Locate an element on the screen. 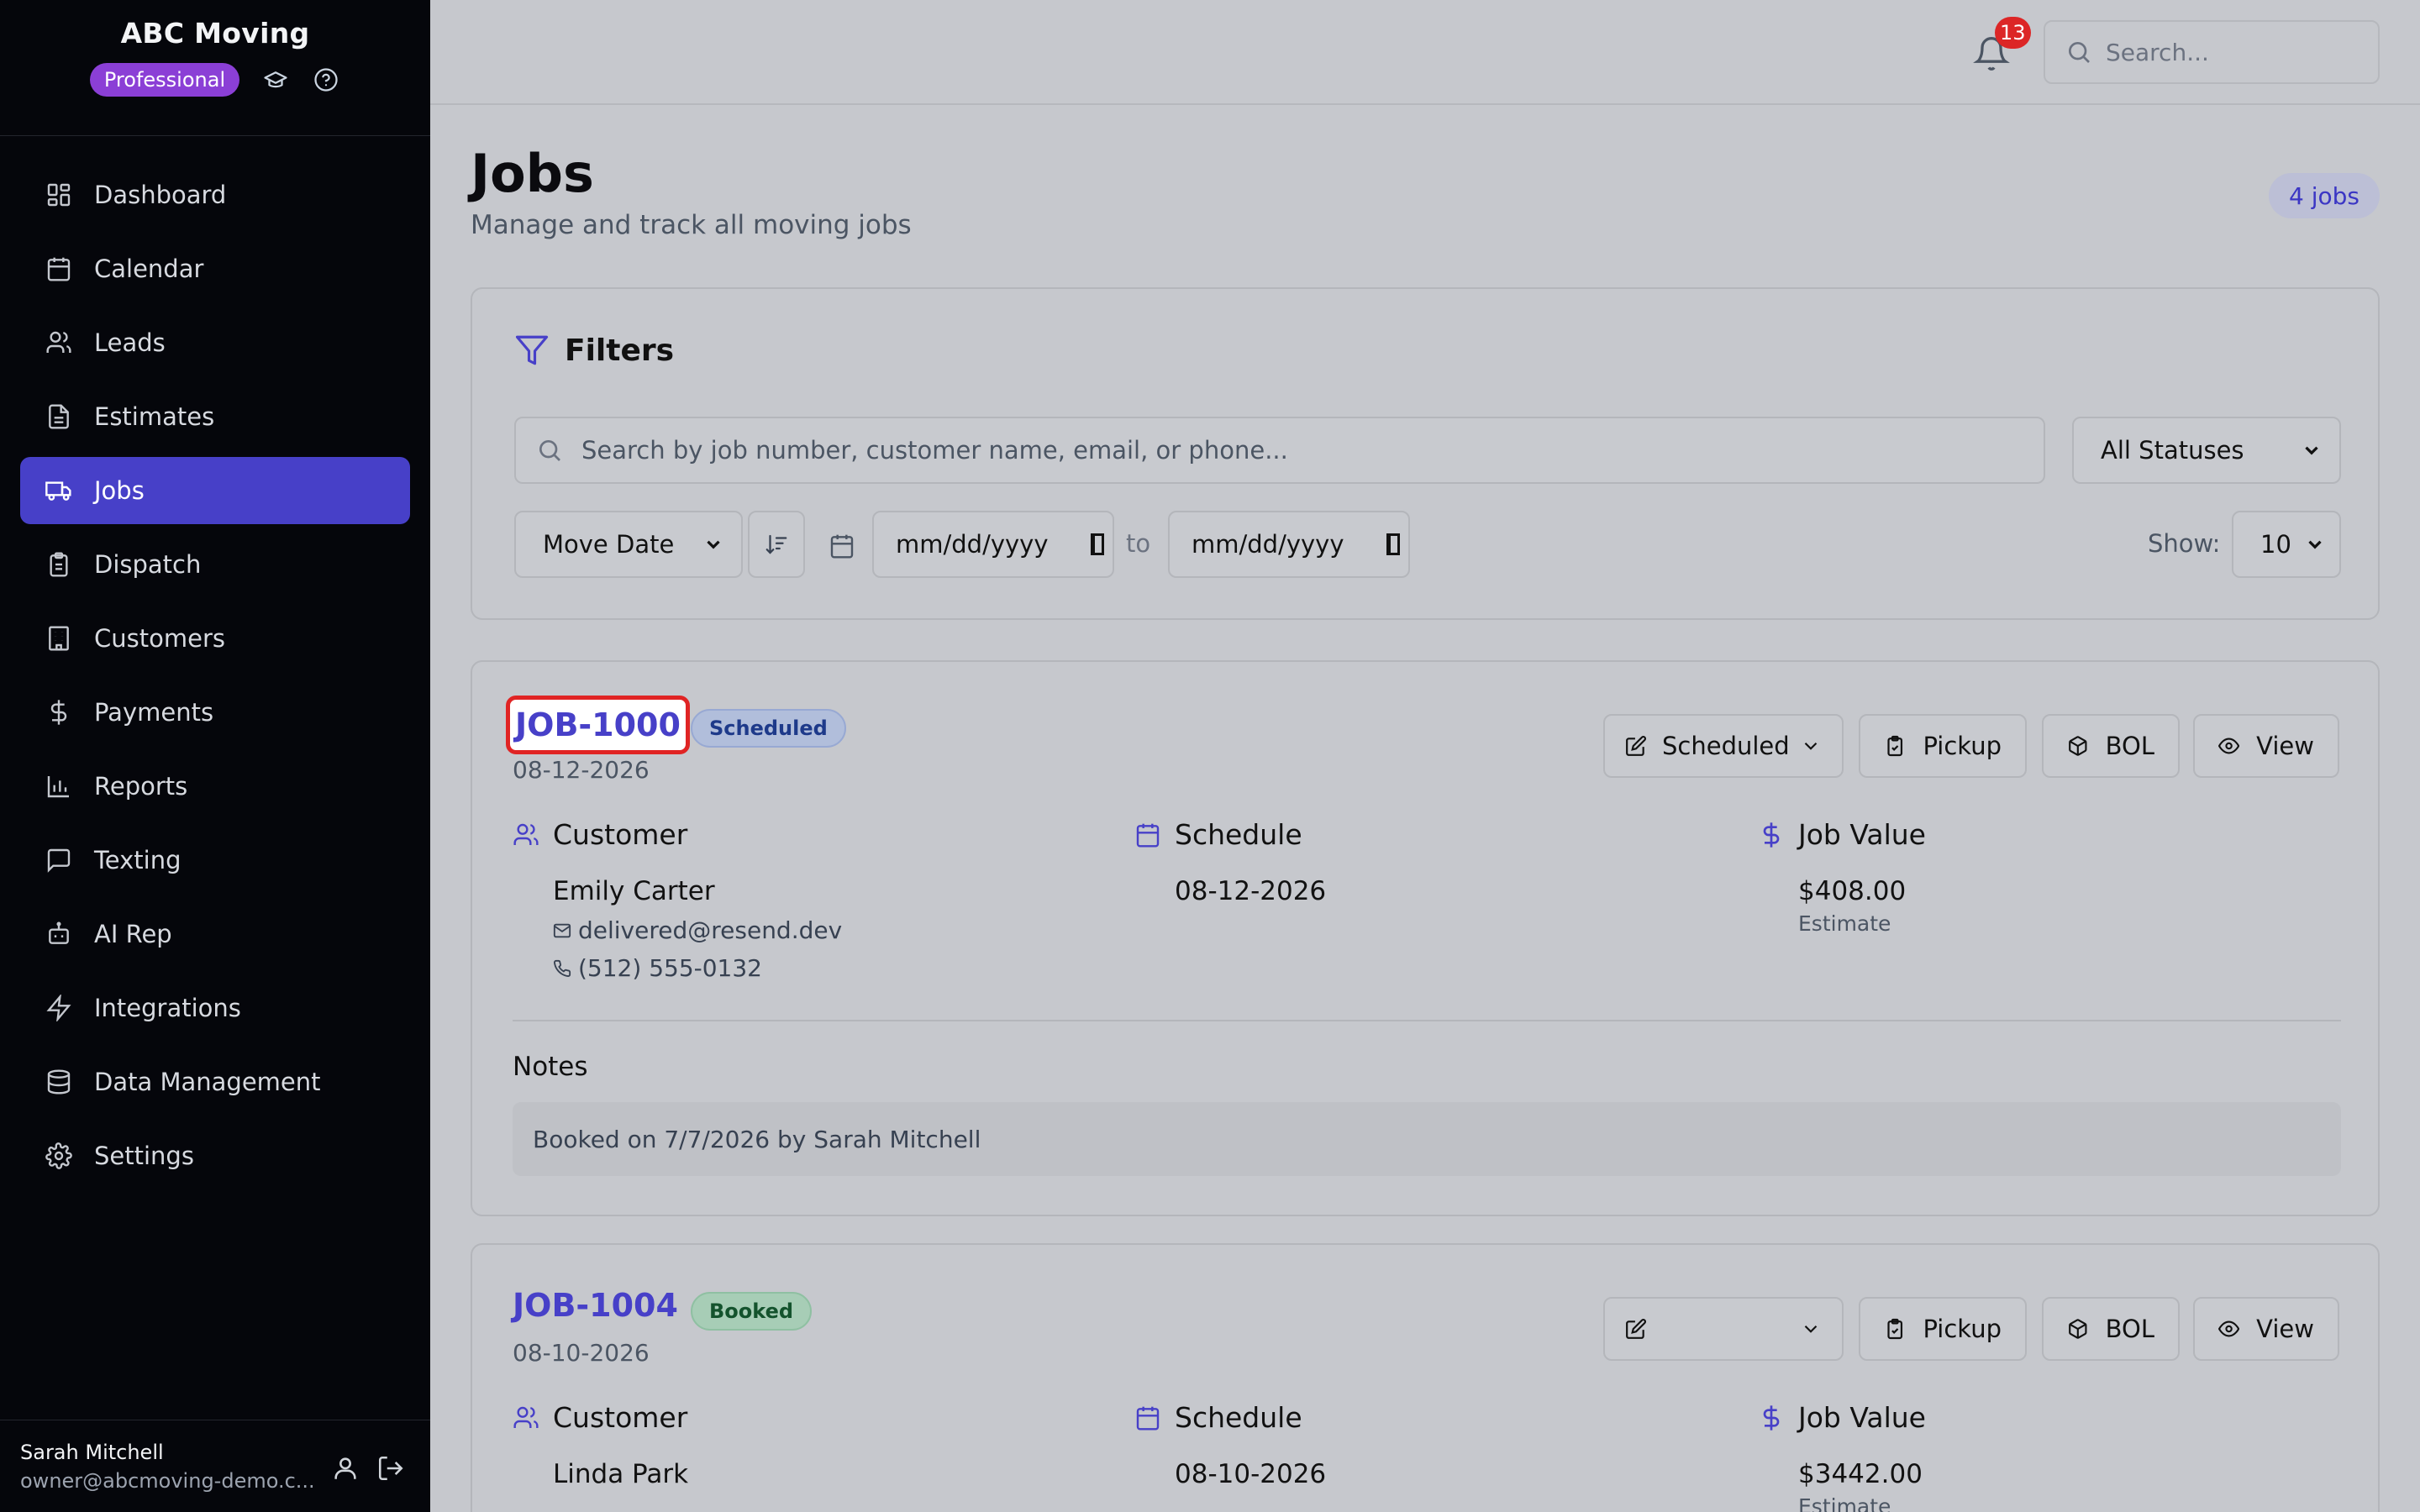 The width and height of the screenshot is (2420, 1512). customer-email: delivered@resend.dev is located at coordinates (710, 930).